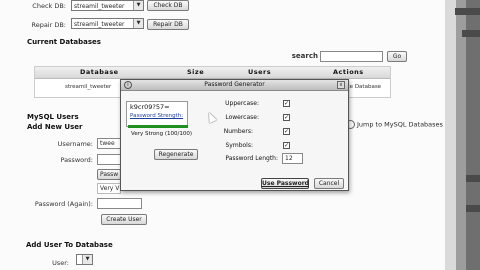 The height and width of the screenshot is (270, 480). I want to click on password-input, so click(109, 159).